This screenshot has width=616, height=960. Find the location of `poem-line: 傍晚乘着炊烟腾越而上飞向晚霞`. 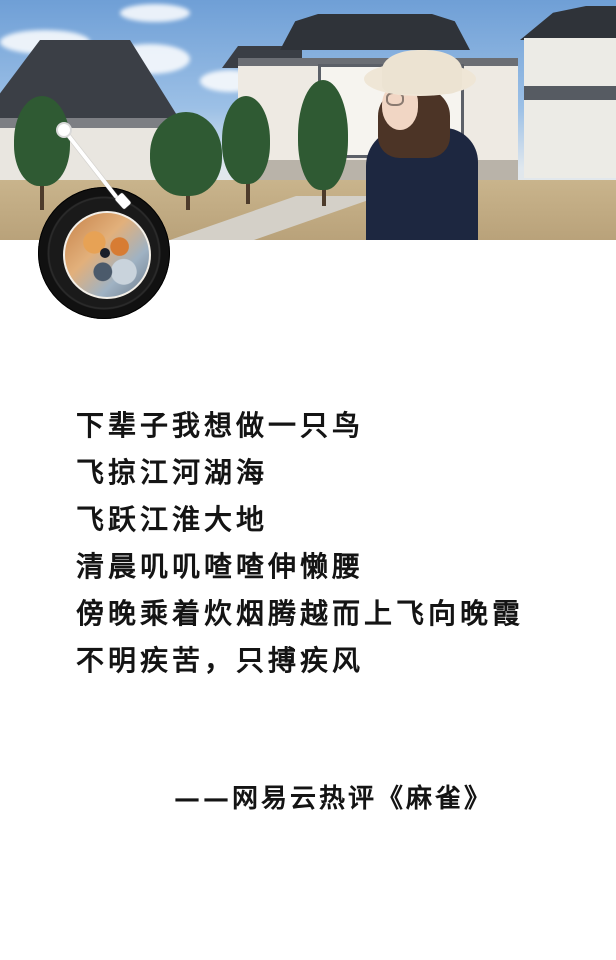

poem-line: 傍晚乘着炊烟腾越而上飞向晚霞 is located at coordinates (300, 613).